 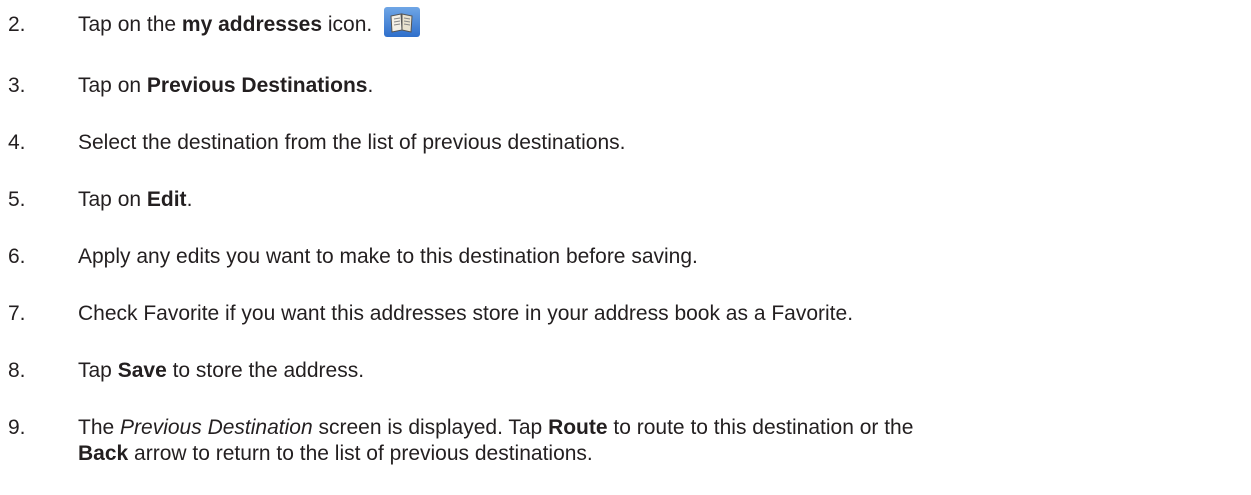 I want to click on step-number: 2., so click(x=17, y=24).